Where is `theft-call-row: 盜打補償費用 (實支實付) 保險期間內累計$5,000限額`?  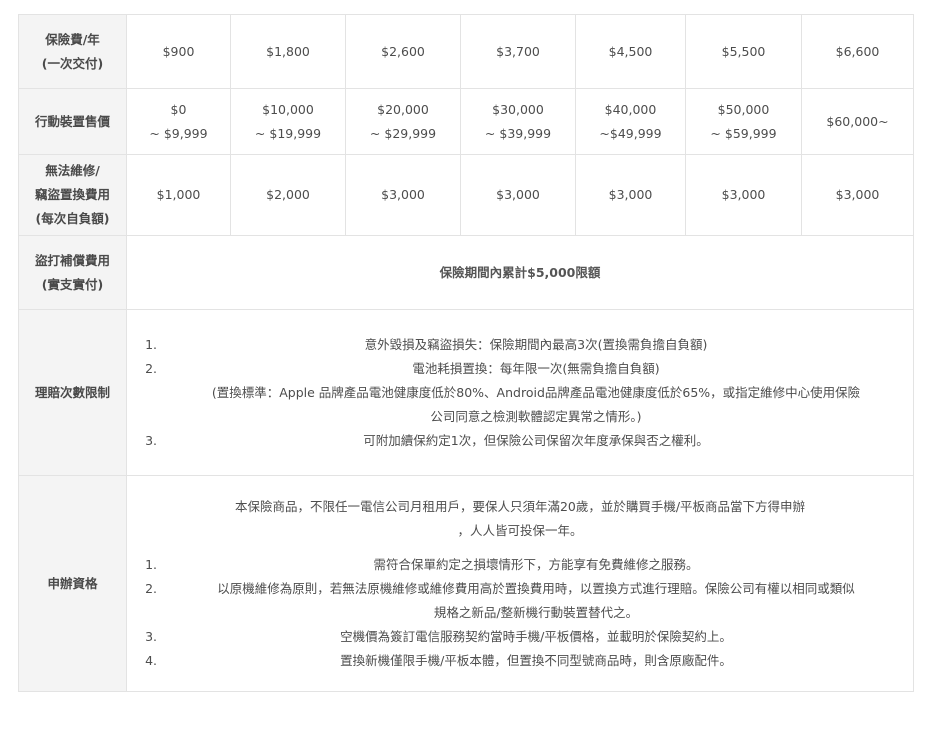 theft-call-row: 盜打補償費用 (實支實付) 保險期間內累計$5,000限額 is located at coordinates (466, 272).